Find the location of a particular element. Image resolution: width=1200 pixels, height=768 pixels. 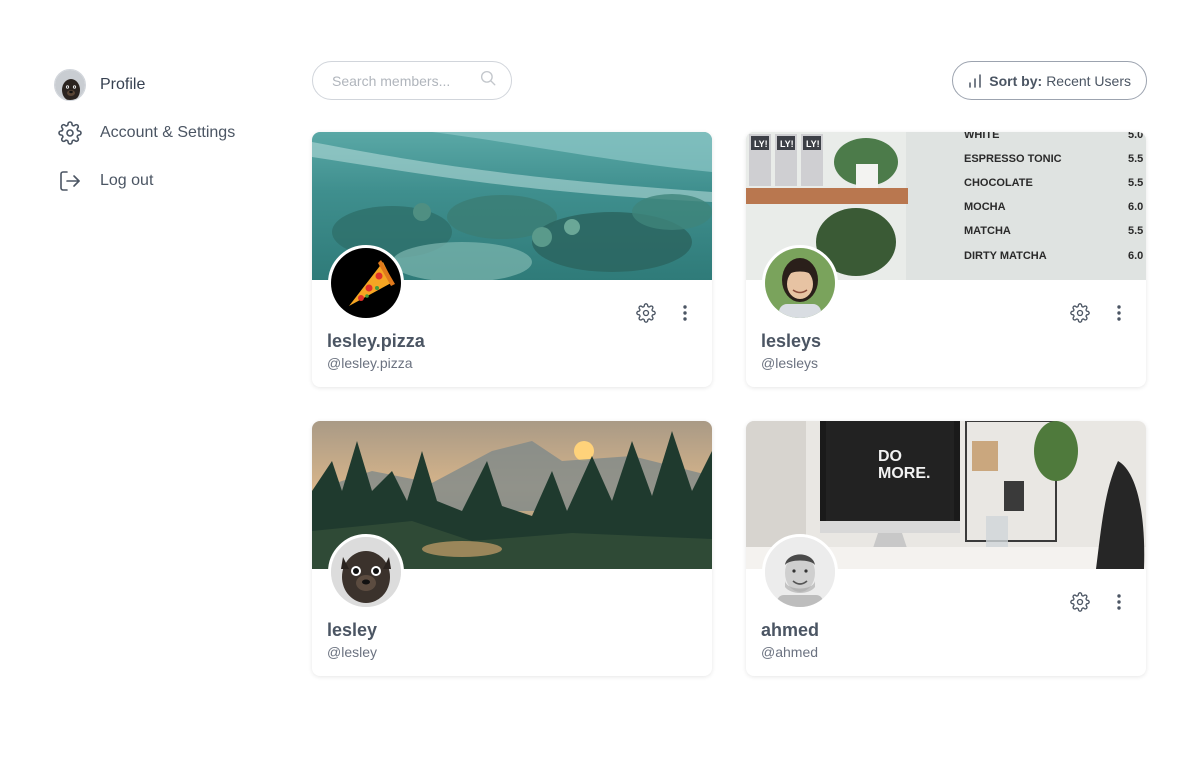

pizza-icon is located at coordinates (366, 283).